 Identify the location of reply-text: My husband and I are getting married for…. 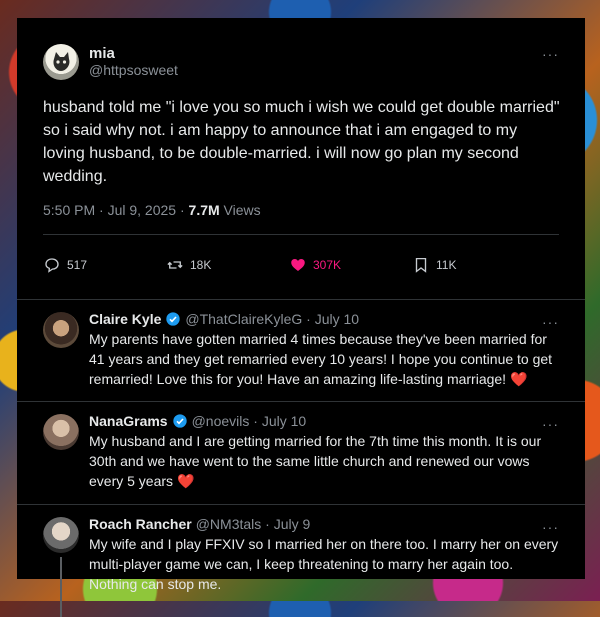
(324, 461).